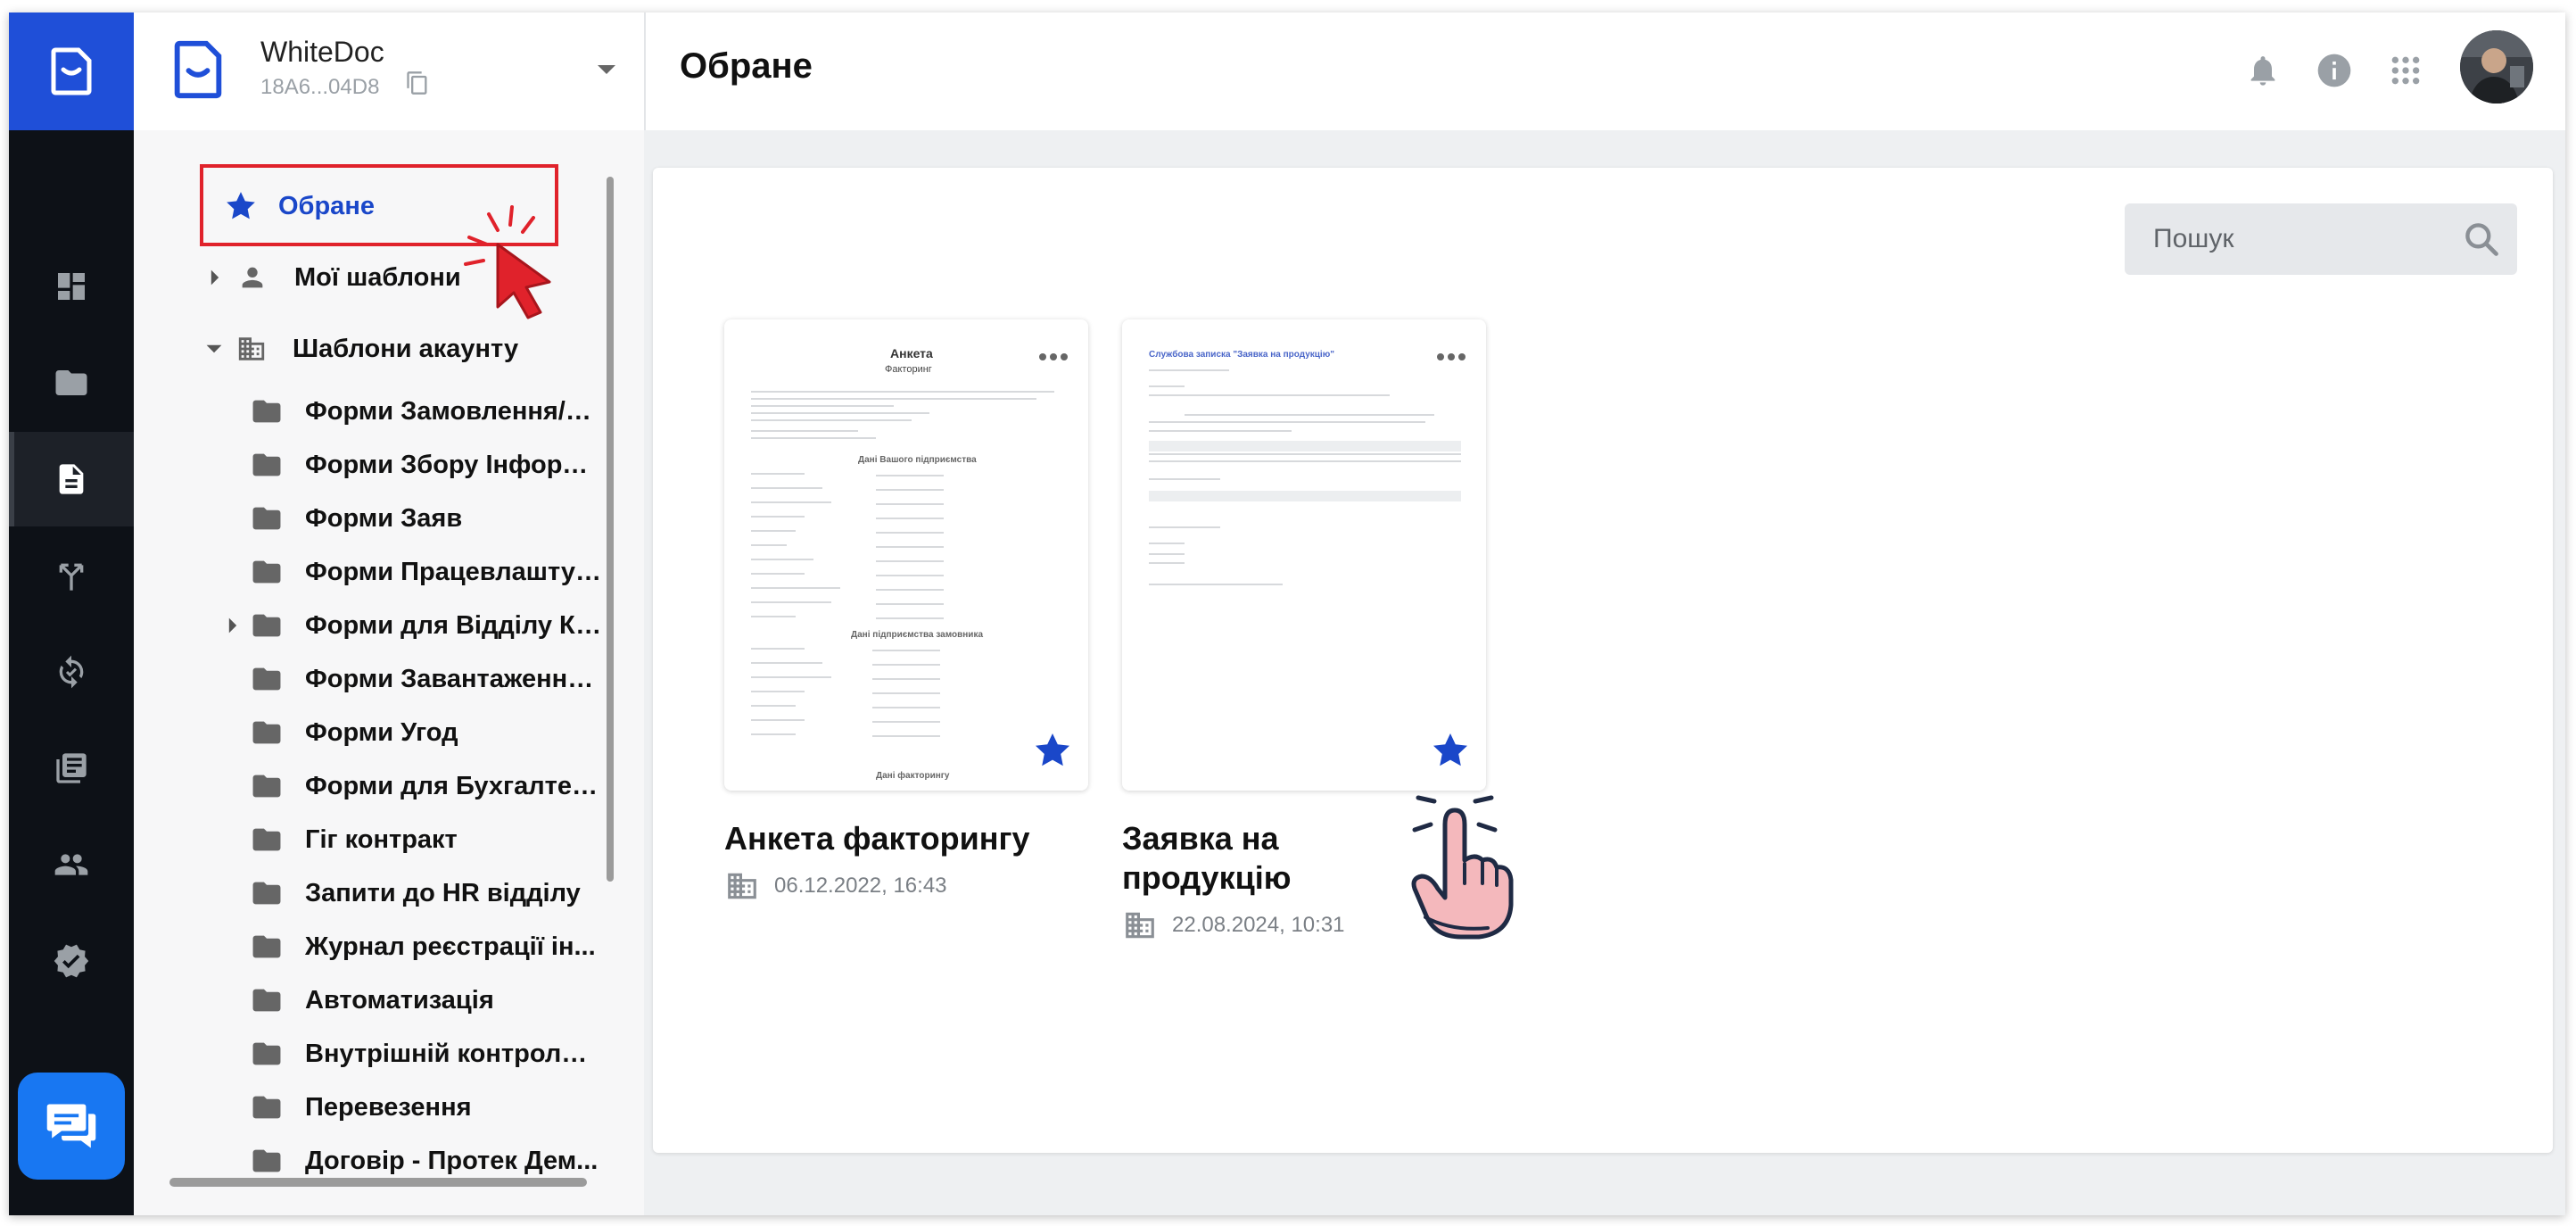  I want to click on folder-label: Автоматизація, so click(399, 1000).